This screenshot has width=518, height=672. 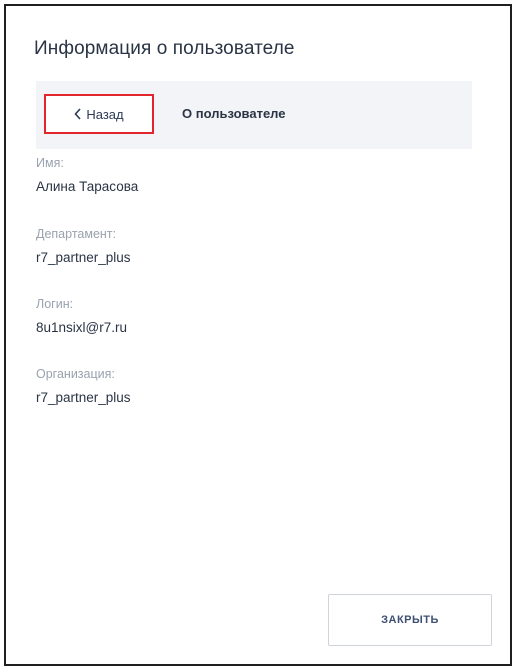 What do you see at coordinates (83, 246) in the screenshot?
I see `field-department: Департамент: r7_partner_plus` at bounding box center [83, 246].